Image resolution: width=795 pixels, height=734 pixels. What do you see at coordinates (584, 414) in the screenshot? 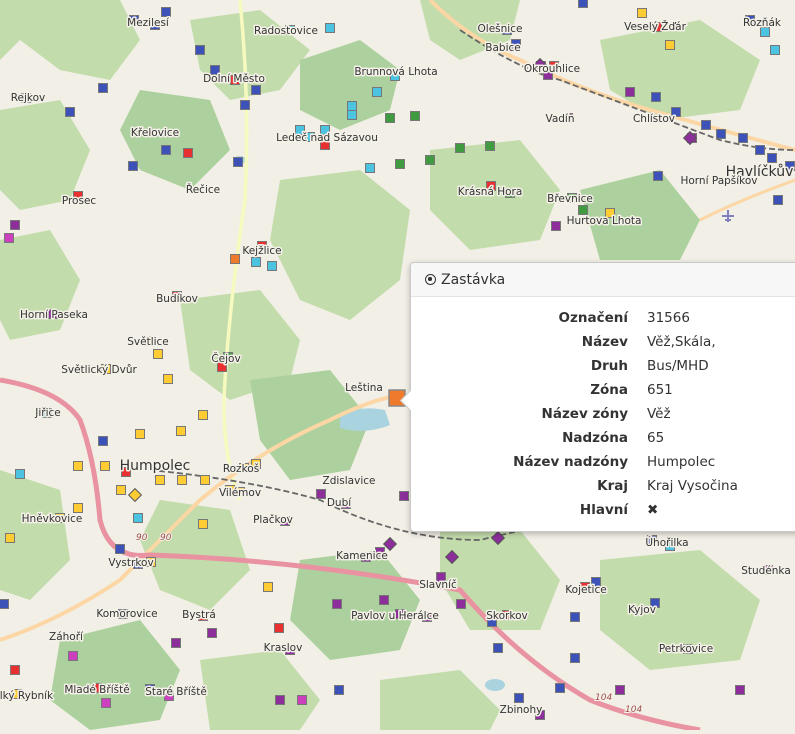
I see `detail-label: Název zóny` at bounding box center [584, 414].